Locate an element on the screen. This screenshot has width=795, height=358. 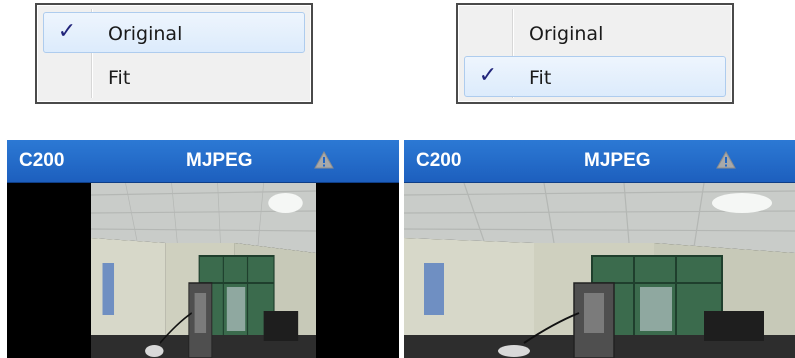
menu-item-fit: ✓ Fit is located at coordinates (595, 76).